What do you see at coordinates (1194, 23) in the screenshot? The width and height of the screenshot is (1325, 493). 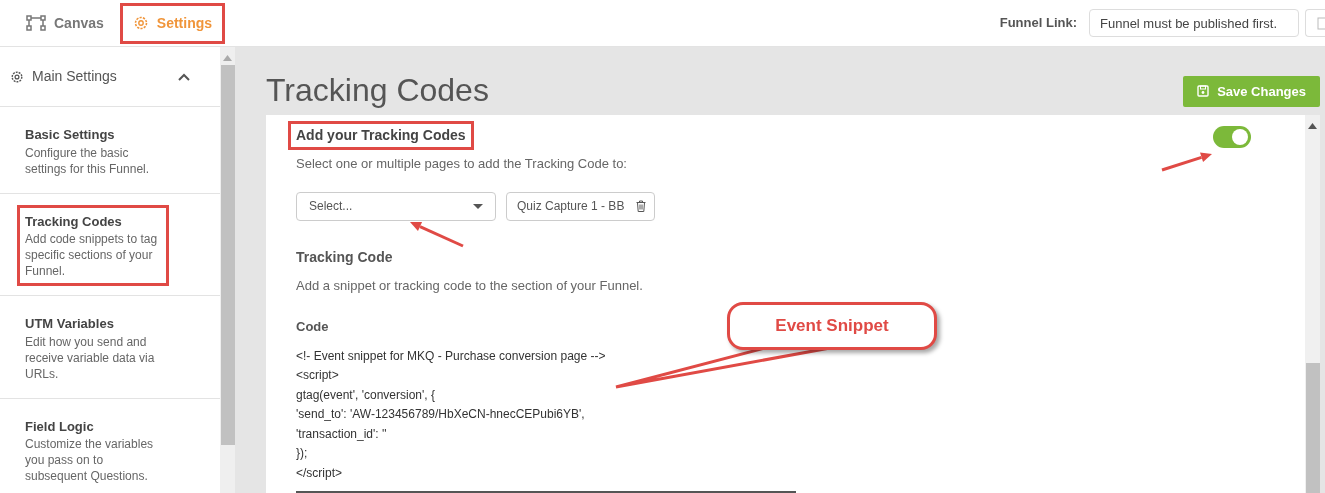 I see `funnel-link-field: Funnel must be published first.` at bounding box center [1194, 23].